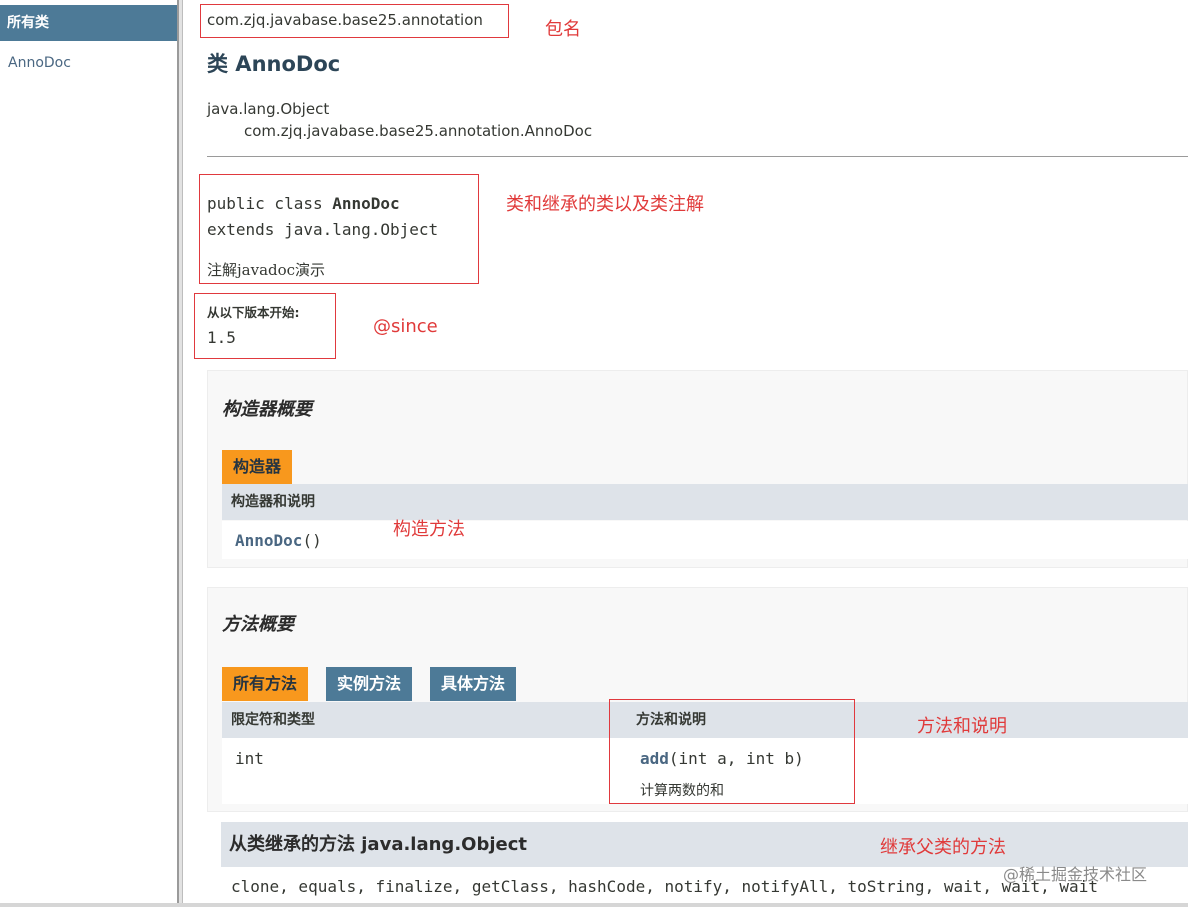  Describe the element at coordinates (369, 684) in the screenshot. I see `tab-instance-methods: 实例方法` at that location.